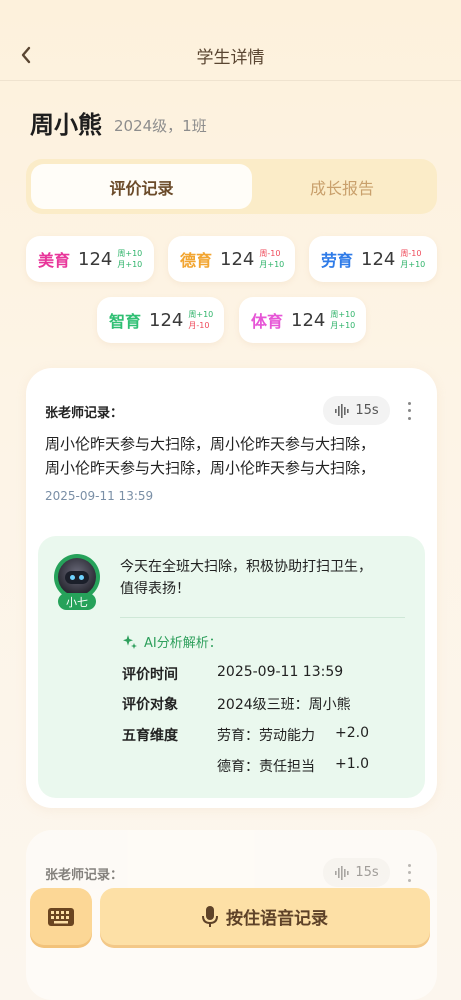 The height and width of the screenshot is (1000, 461). I want to click on score-chip-physical: 体育 124 周+10 月+10, so click(302, 320).